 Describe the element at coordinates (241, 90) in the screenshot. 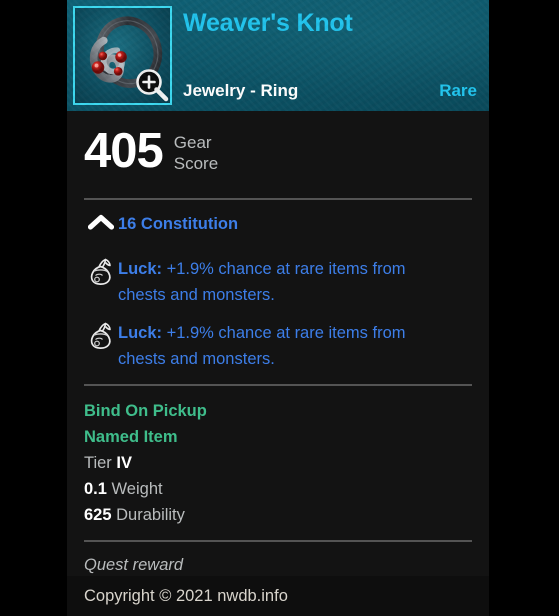

I see `item-type: Jewelry - Ring` at that location.